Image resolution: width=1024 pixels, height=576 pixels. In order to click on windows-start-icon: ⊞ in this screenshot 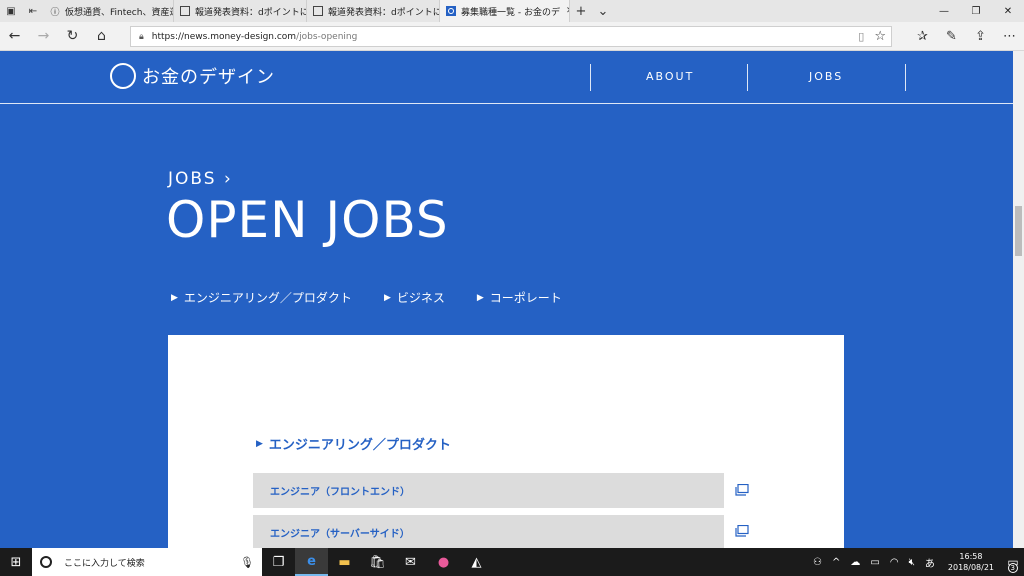, I will do `click(16, 562)`.